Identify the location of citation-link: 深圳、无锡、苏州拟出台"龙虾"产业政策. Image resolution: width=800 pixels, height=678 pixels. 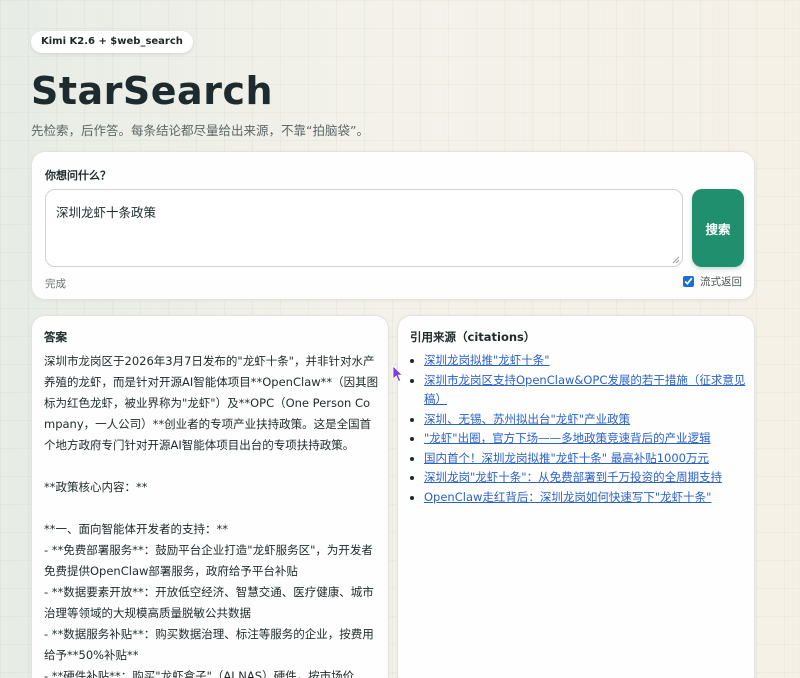
(527, 419).